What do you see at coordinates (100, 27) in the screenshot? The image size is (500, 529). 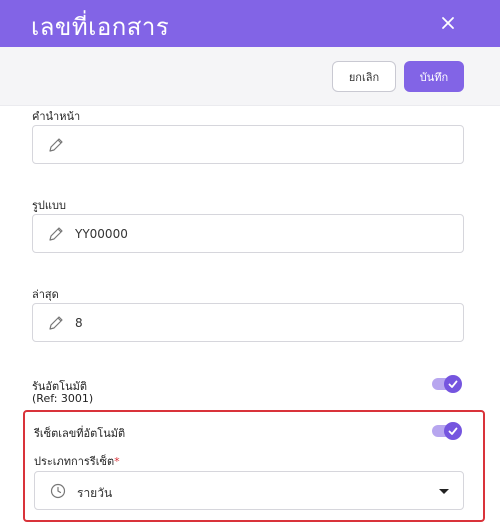 I see `dialog-title: เลขที่เอกสาร` at bounding box center [100, 27].